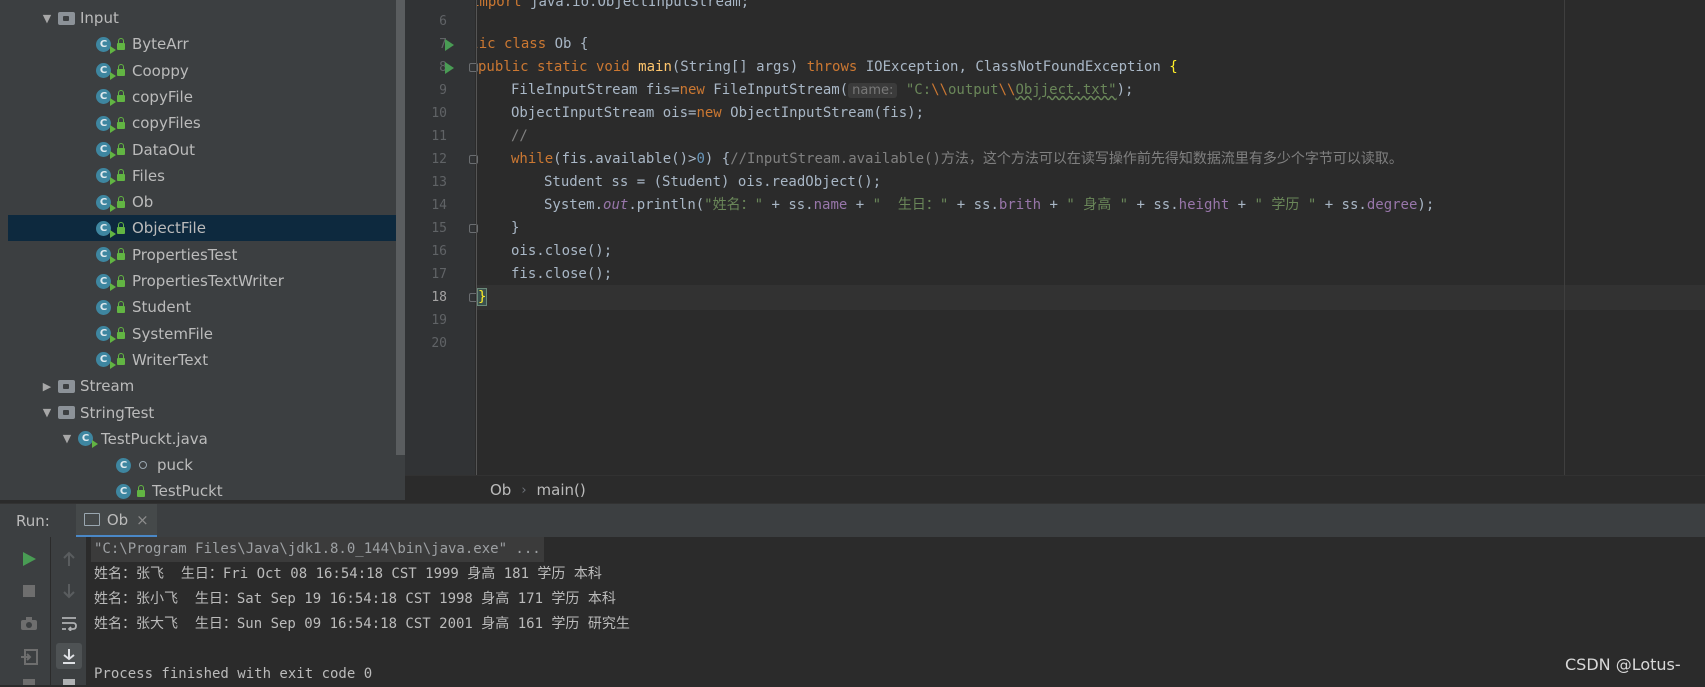  Describe the element at coordinates (439, 182) in the screenshot. I see `line-number: 13` at that location.